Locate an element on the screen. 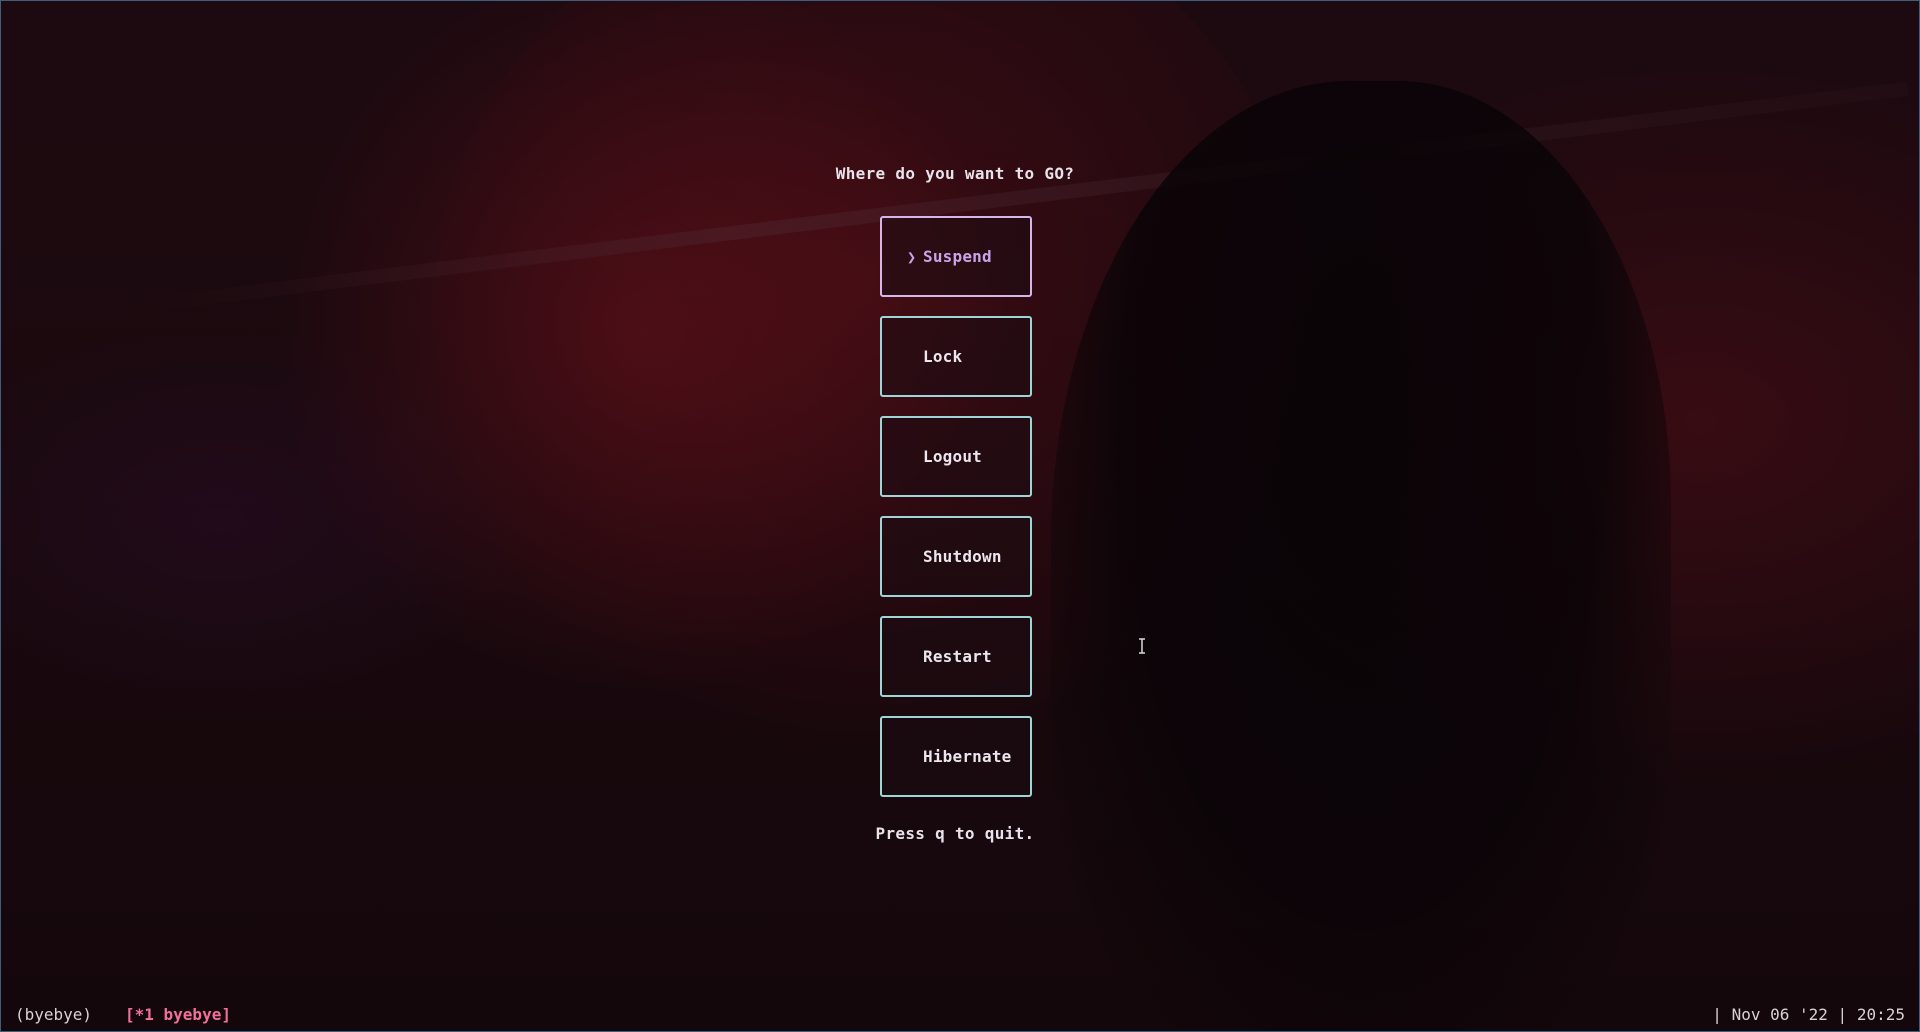 The height and width of the screenshot is (1032, 1920). menu-option-shutdown: Shutdown is located at coordinates (956, 556).